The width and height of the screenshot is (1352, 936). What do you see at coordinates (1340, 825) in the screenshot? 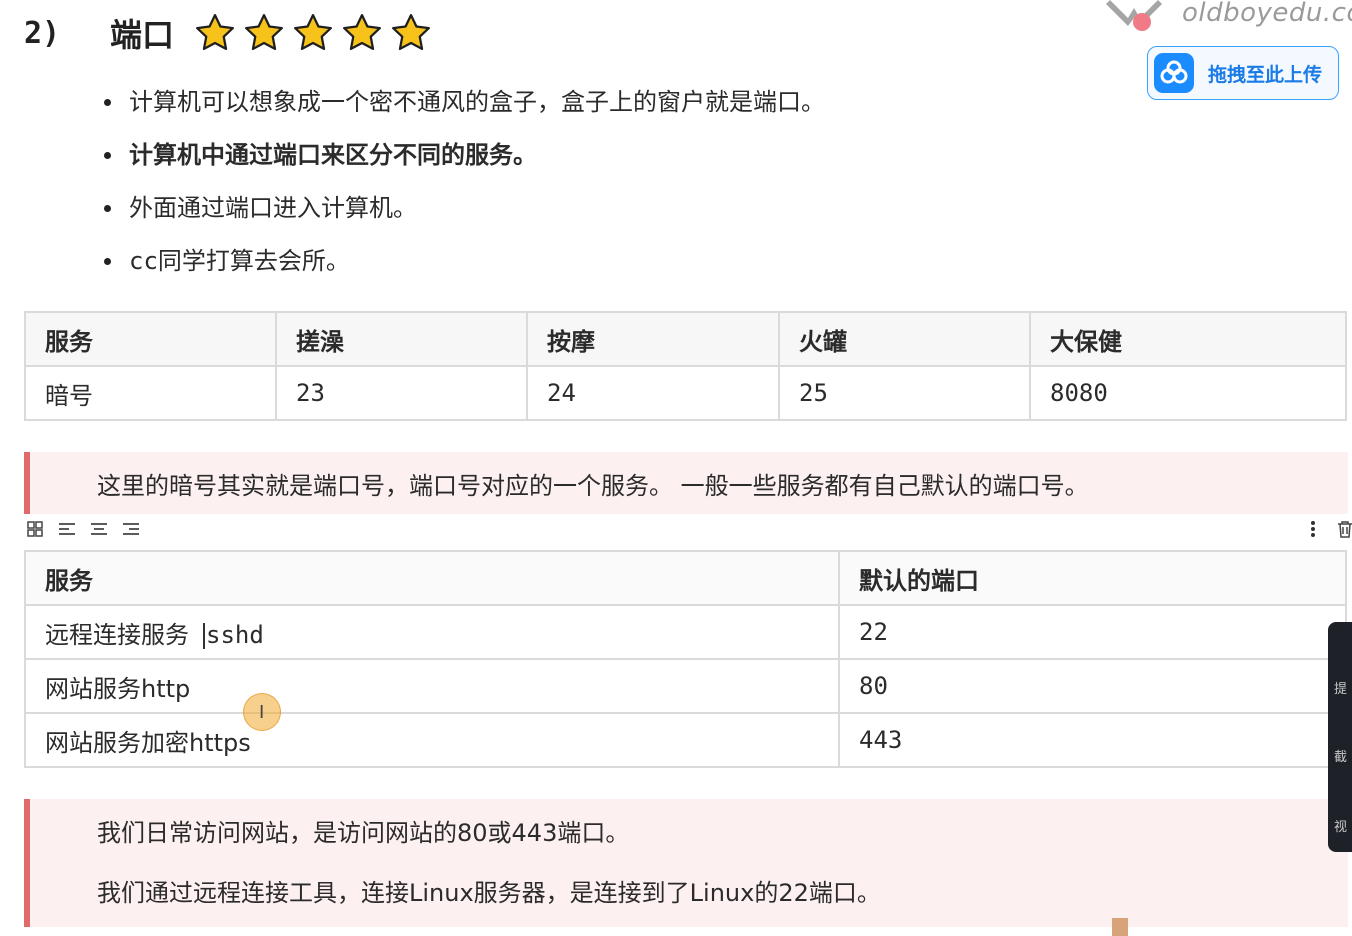
I see `side-toolbar-label: 视` at bounding box center [1340, 825].